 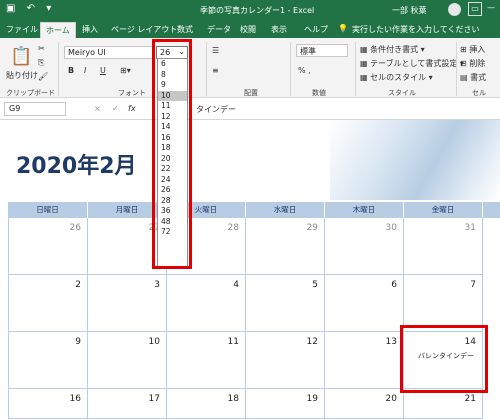 I want to click on number-format-select: 標準, so click(x=322, y=50).